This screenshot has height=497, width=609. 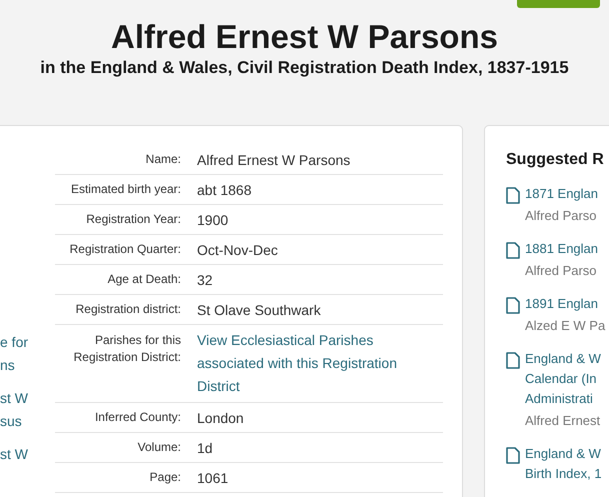 I want to click on suggested-detail: Alfred Ernest, so click(x=563, y=421).